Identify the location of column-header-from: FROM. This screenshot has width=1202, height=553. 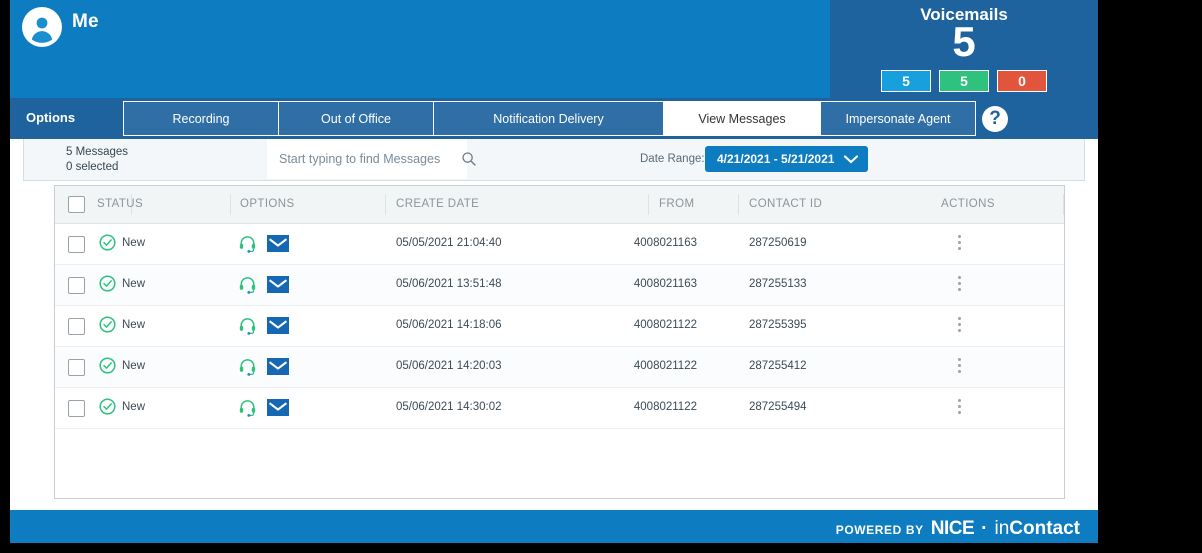
(676, 204).